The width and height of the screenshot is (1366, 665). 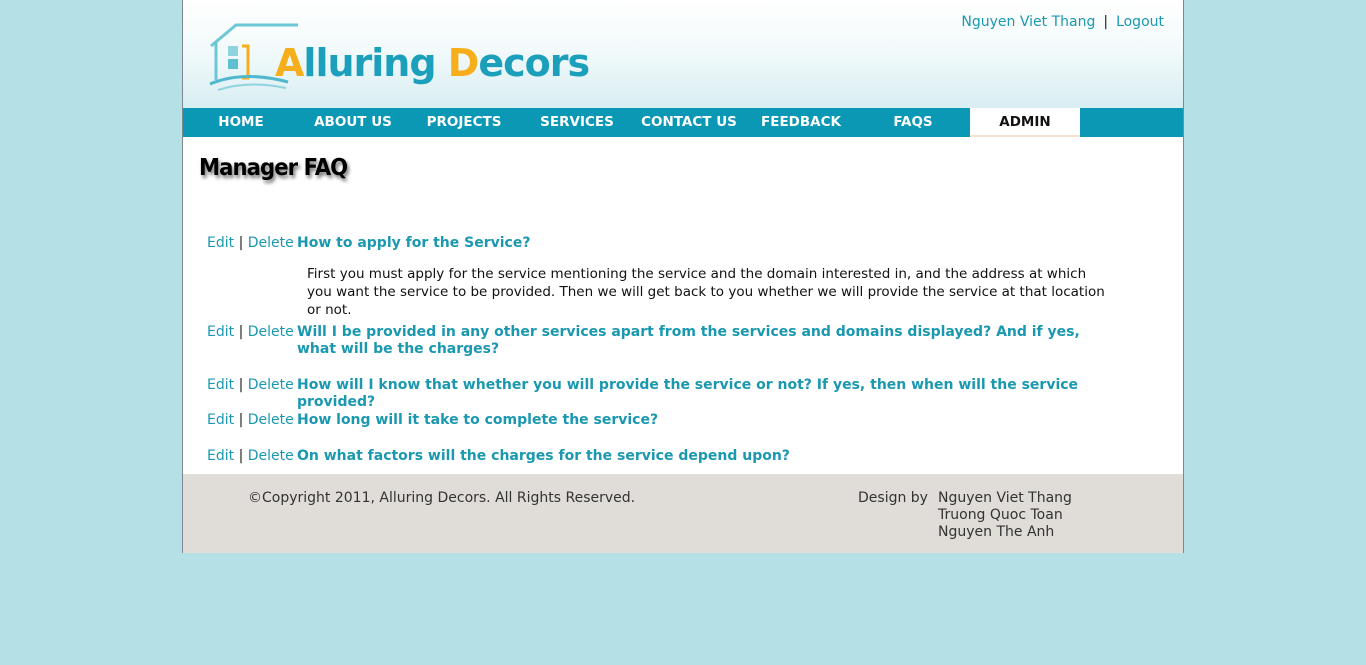 What do you see at coordinates (683, 54) in the screenshot?
I see `header: Alluring Decors Nguyen Viet Thang | Logout` at bounding box center [683, 54].